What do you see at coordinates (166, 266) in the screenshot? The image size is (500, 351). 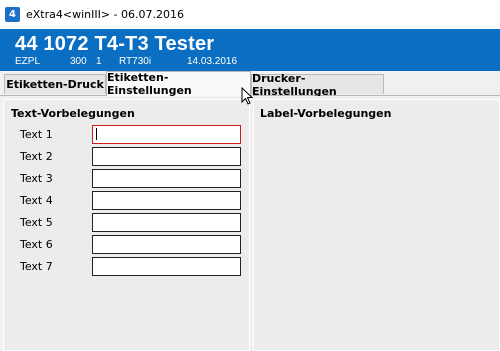 I see `text-7-input` at bounding box center [166, 266].